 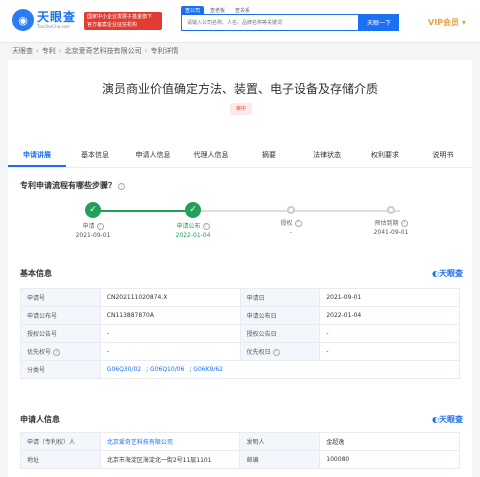 I want to click on promo-line-1: 国家中小企业发展子基金旗下, so click(x=120, y=17).